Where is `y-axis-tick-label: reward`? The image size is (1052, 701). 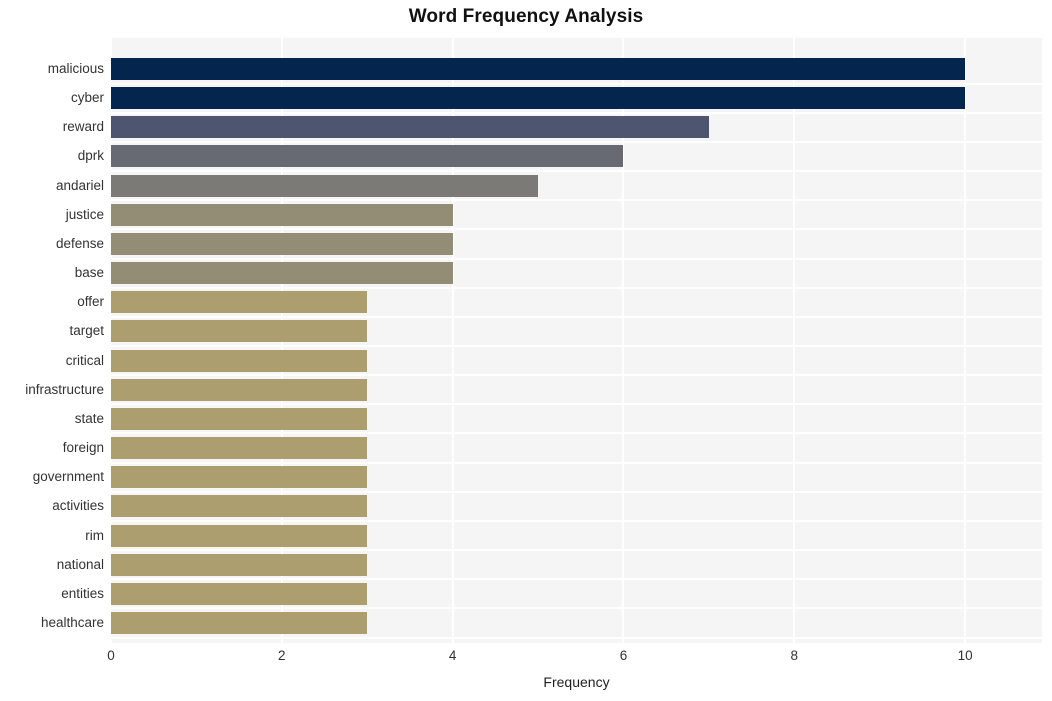
y-axis-tick-label: reward is located at coordinates (83, 127).